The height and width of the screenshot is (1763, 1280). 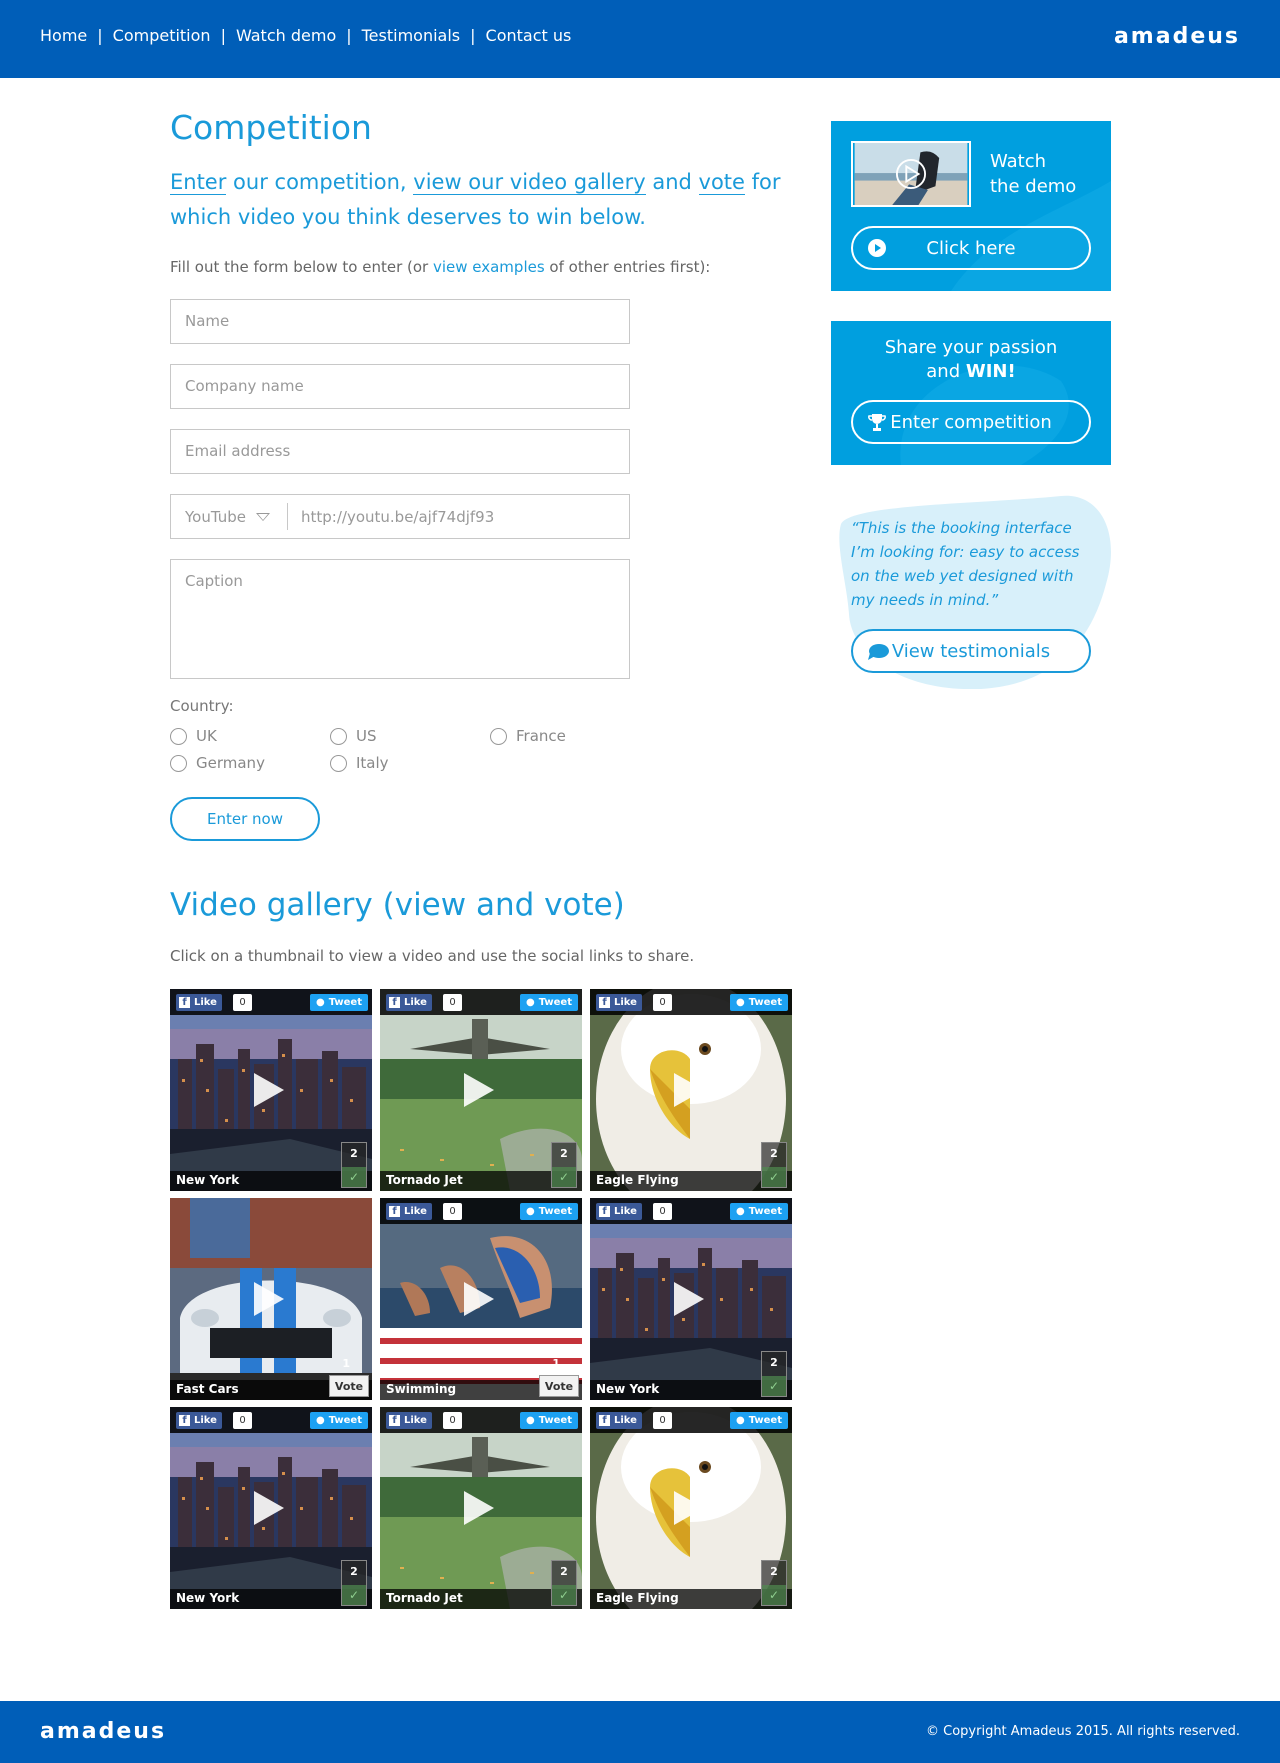 I want to click on click-here-button: Click here, so click(x=971, y=248).